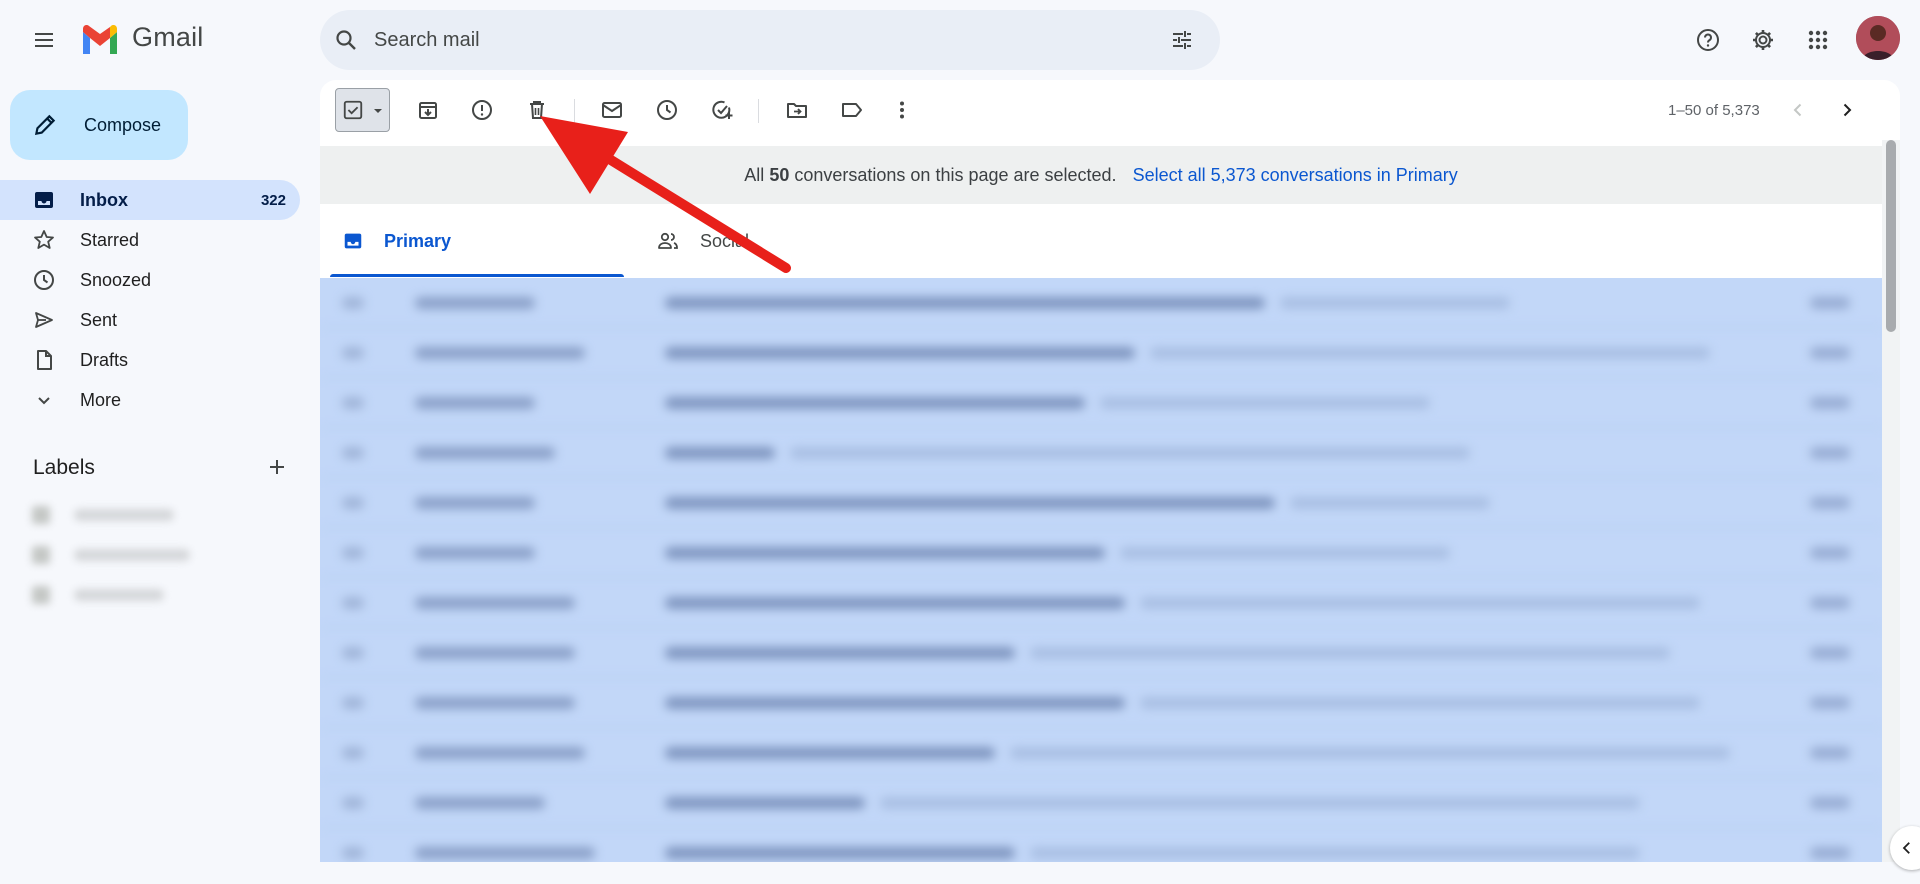 The image size is (1920, 884). I want to click on gear-icon, so click(1763, 40).